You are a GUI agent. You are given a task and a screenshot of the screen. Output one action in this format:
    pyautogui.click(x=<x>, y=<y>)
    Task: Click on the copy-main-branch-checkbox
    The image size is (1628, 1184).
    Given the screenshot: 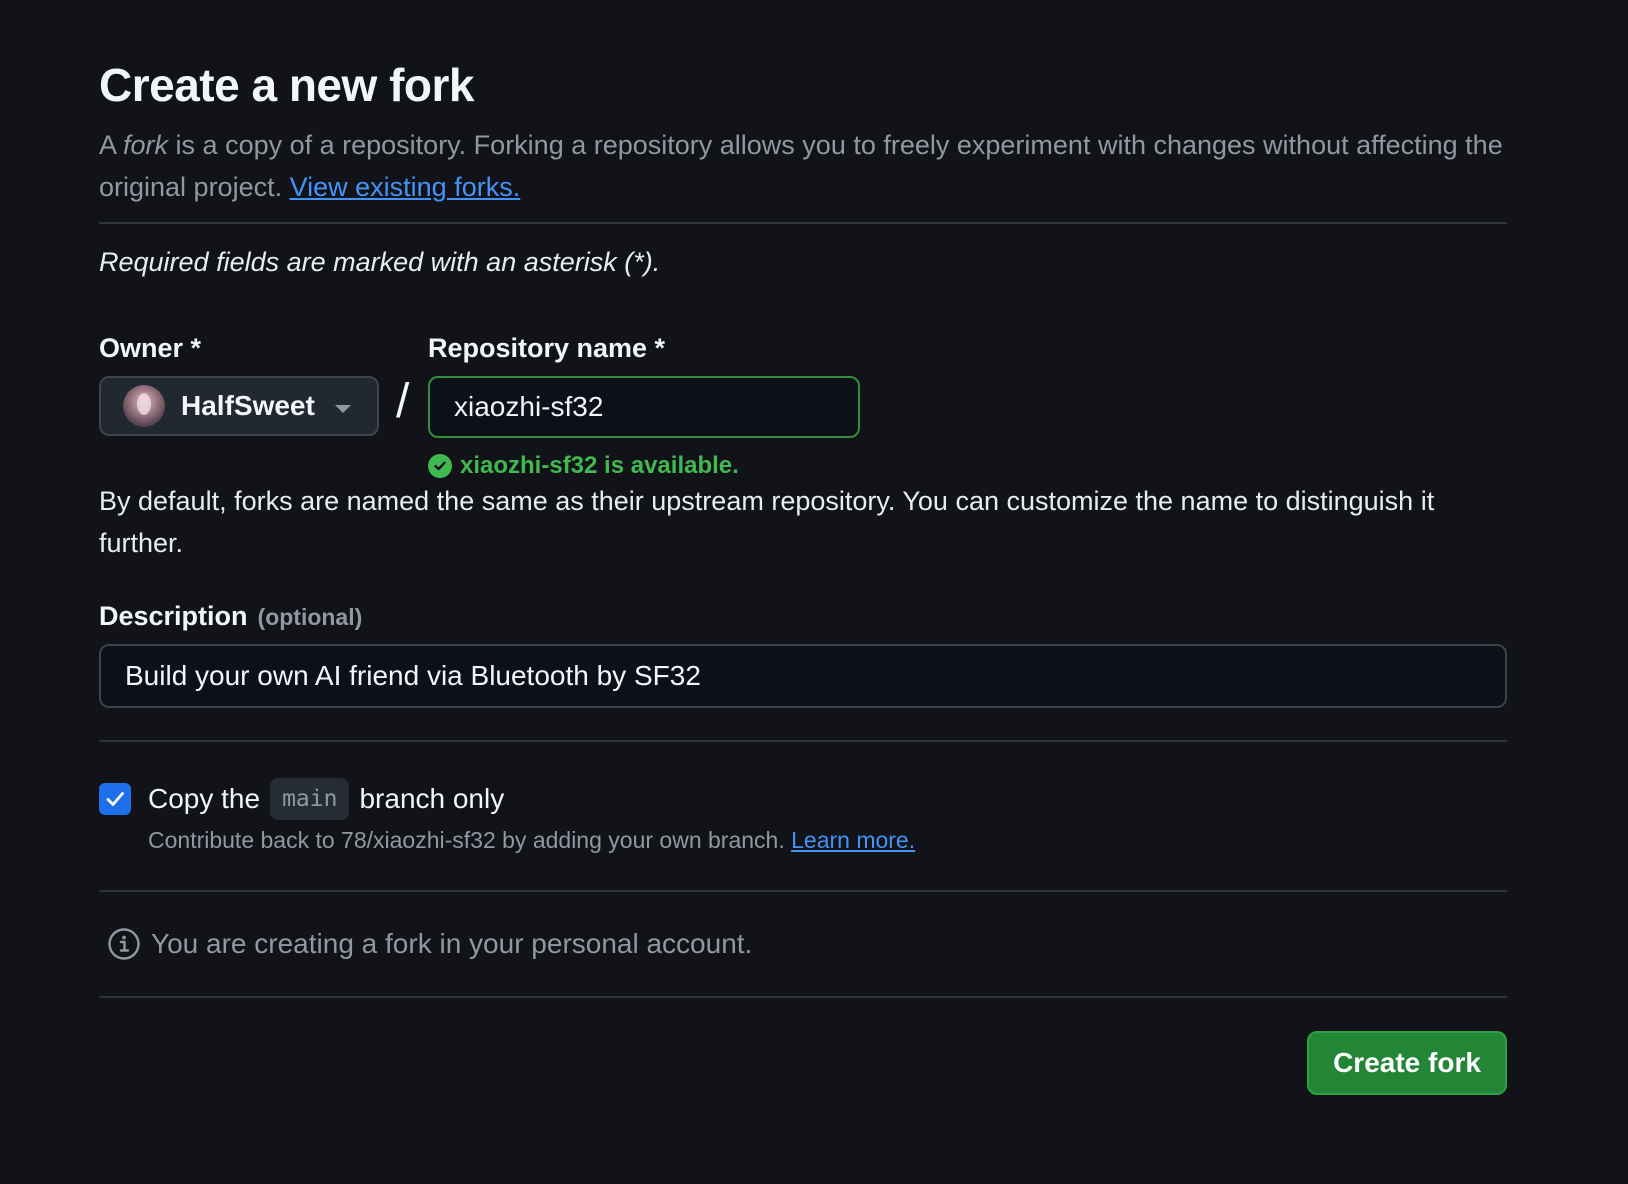 What is the action you would take?
    pyautogui.click(x=115, y=799)
    